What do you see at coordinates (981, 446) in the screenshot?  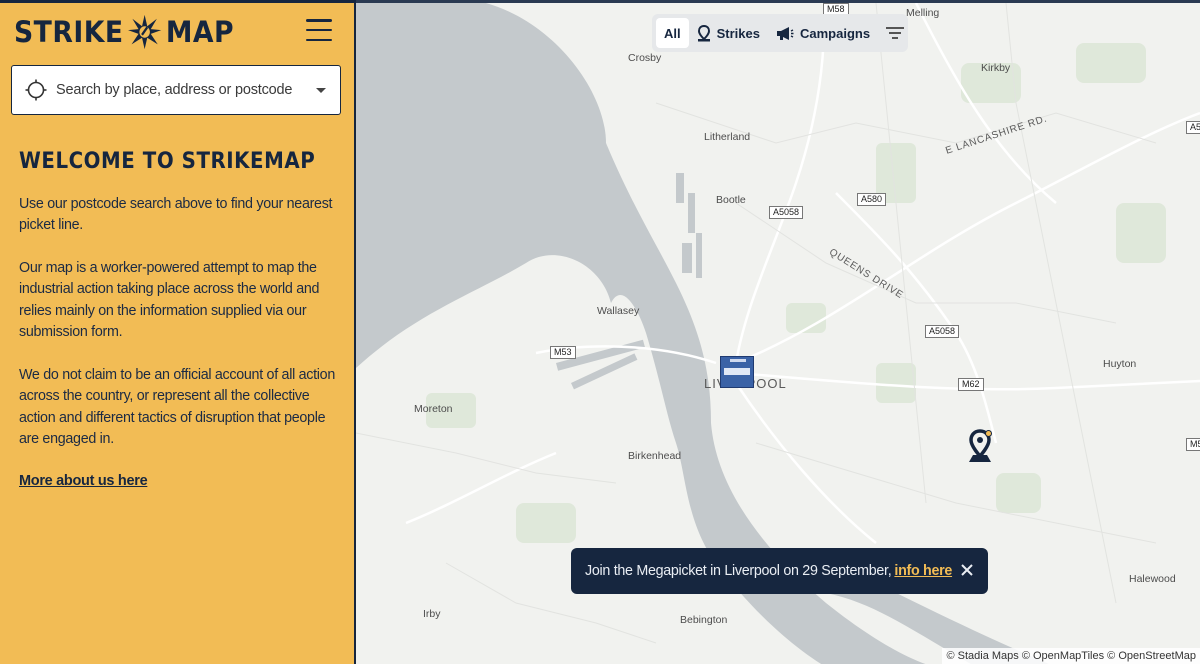 I see `strike-location-pin-icon` at bounding box center [981, 446].